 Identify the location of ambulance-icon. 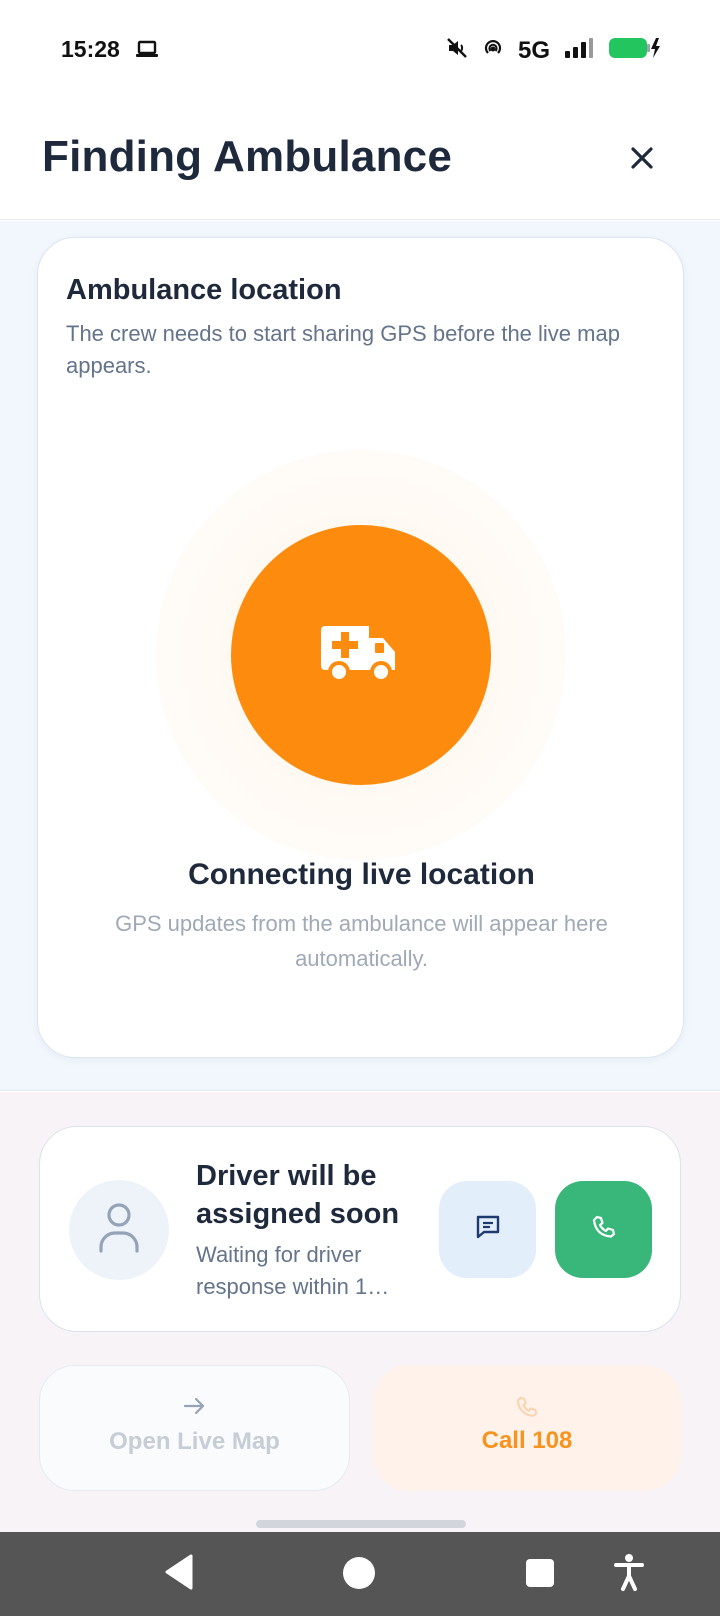
(361, 655).